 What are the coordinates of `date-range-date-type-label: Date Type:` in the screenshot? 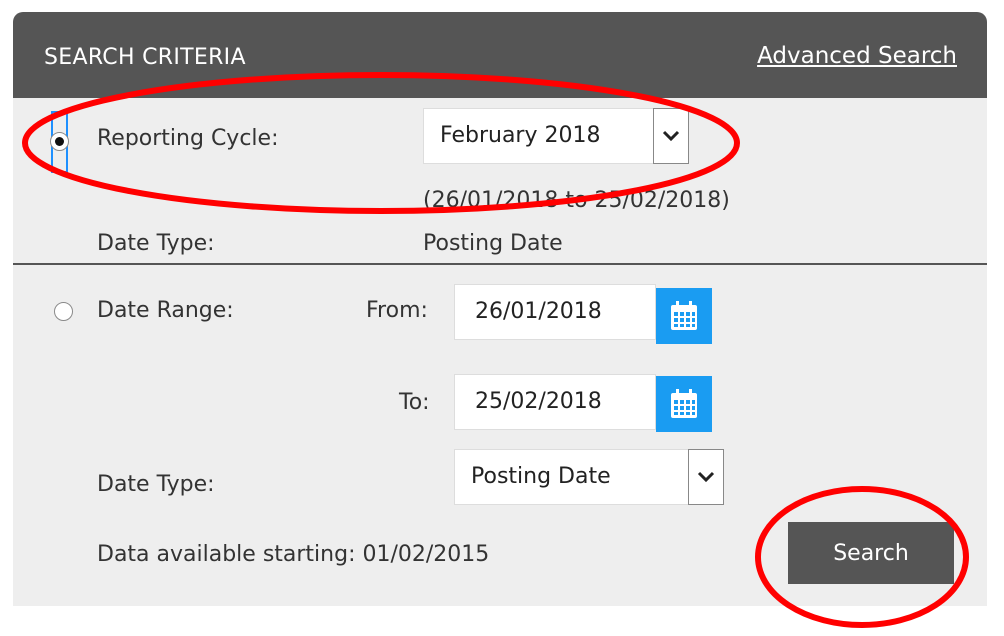 It's located at (156, 484).